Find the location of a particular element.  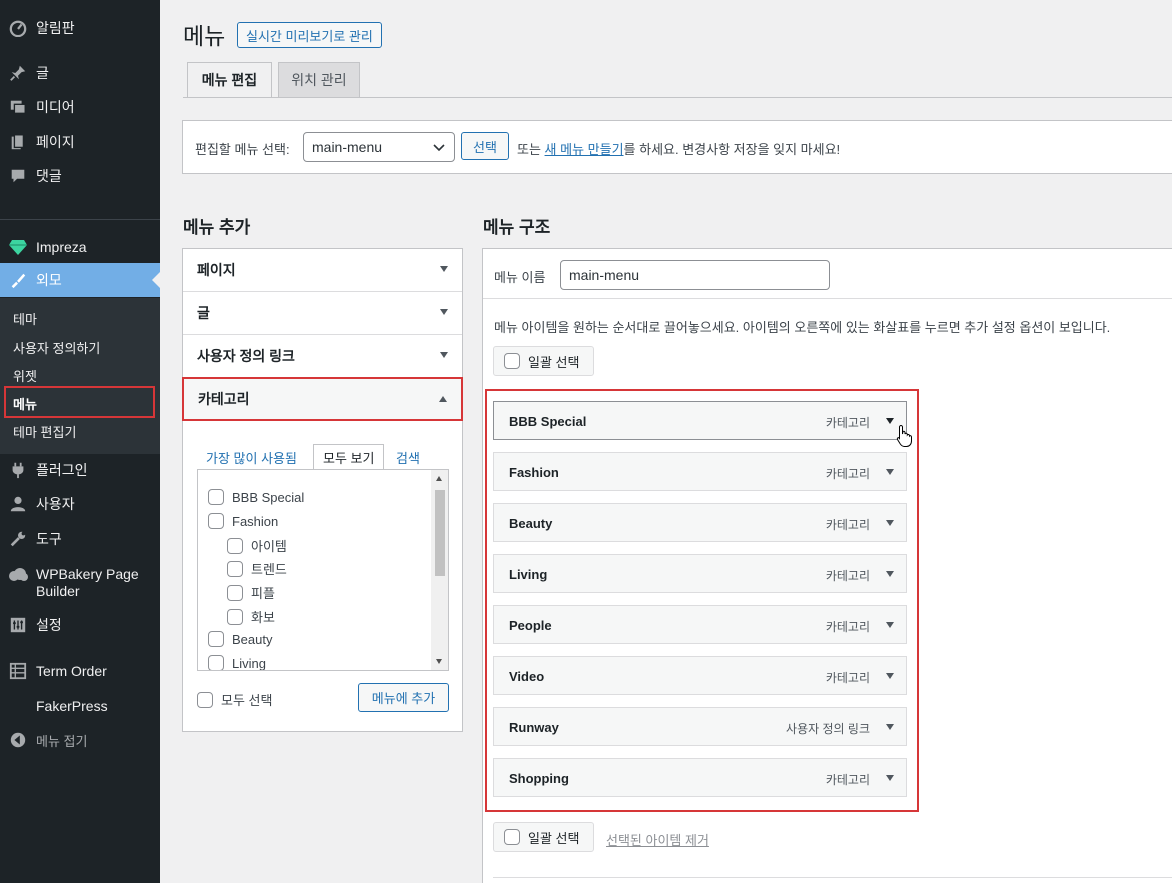

scrollbar is located at coordinates (439, 570).